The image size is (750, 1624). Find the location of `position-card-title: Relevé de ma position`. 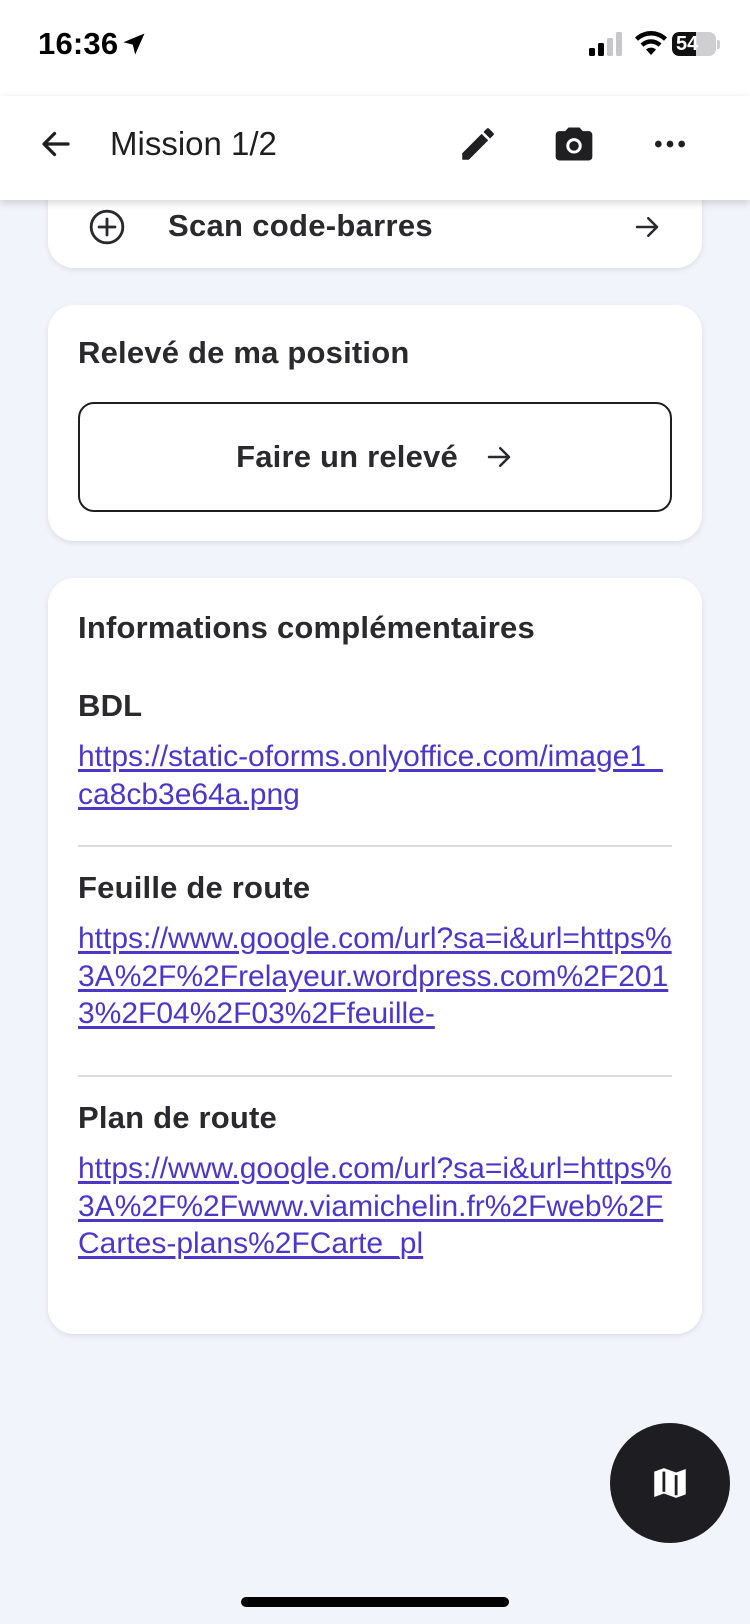

position-card-title: Relevé de ma position is located at coordinates (244, 352).